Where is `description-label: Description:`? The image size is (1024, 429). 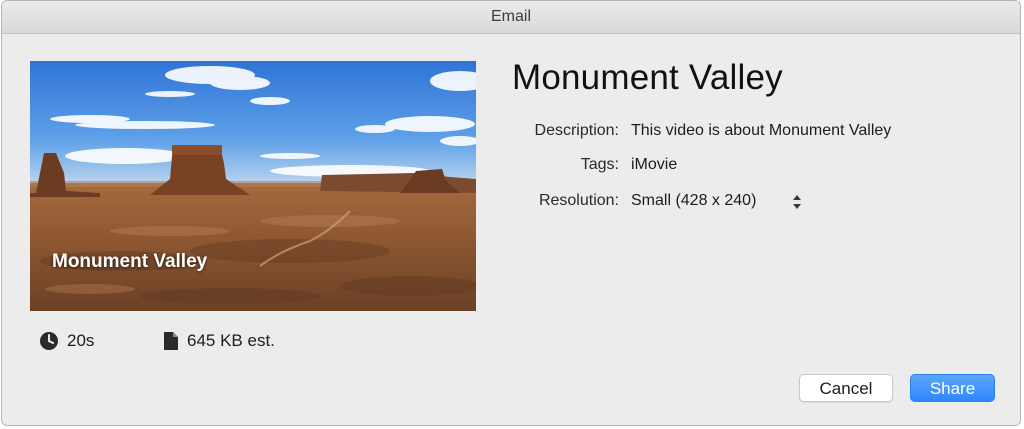 description-label: Description: is located at coordinates (576, 130).